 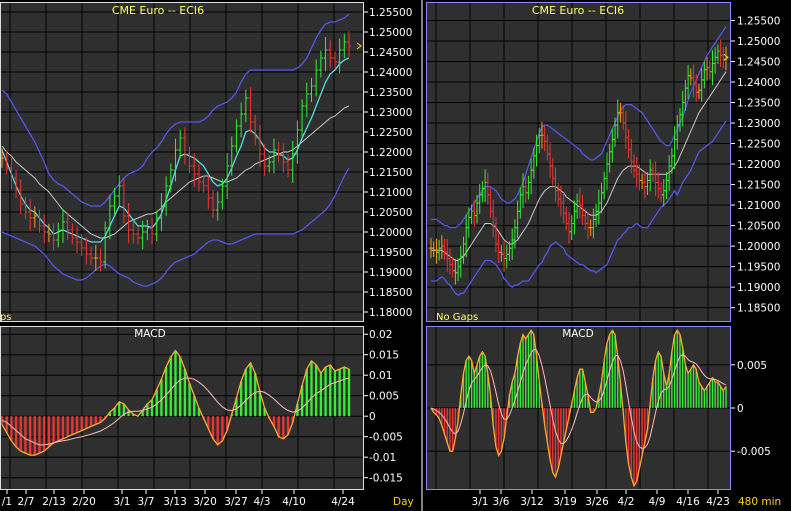 What do you see at coordinates (175, 502) in the screenshot?
I see `L-date-label: 3/13` at bounding box center [175, 502].